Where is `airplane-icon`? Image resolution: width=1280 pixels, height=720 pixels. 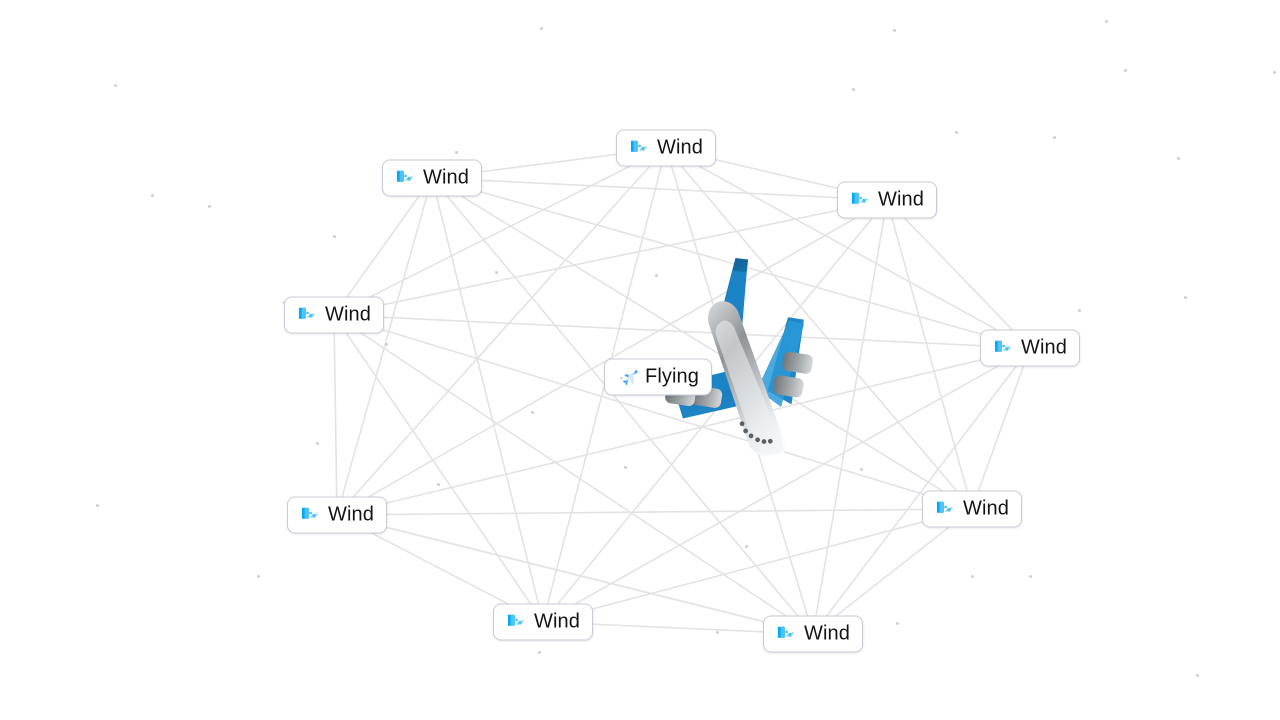 airplane-icon is located at coordinates (627, 377).